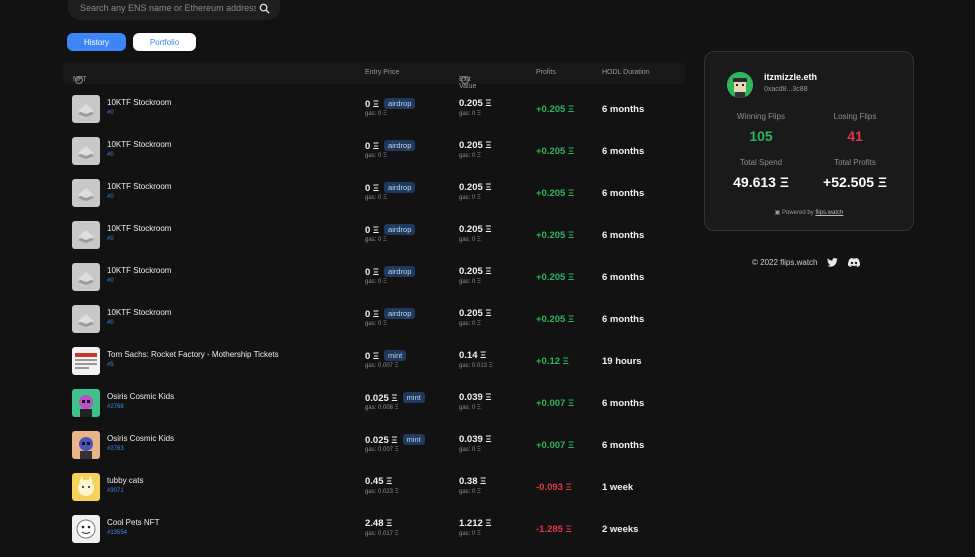  Describe the element at coordinates (777, 213) in the screenshot. I see `logo-icon: ▣` at that location.